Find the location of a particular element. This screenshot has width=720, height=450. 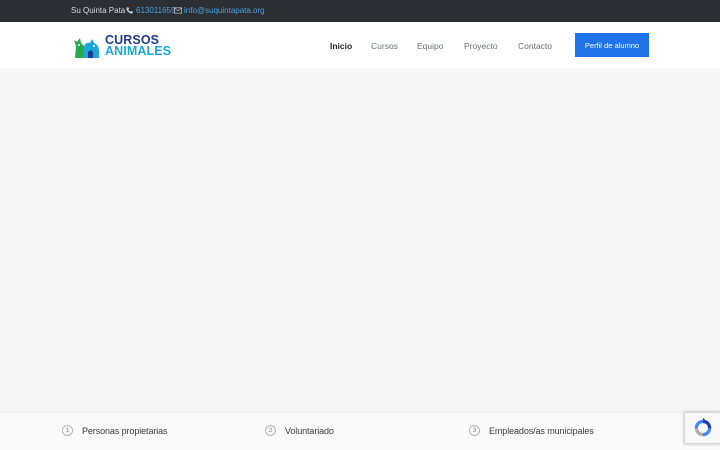

site-logo: CURSOS ANIMALES is located at coordinates (126, 46).